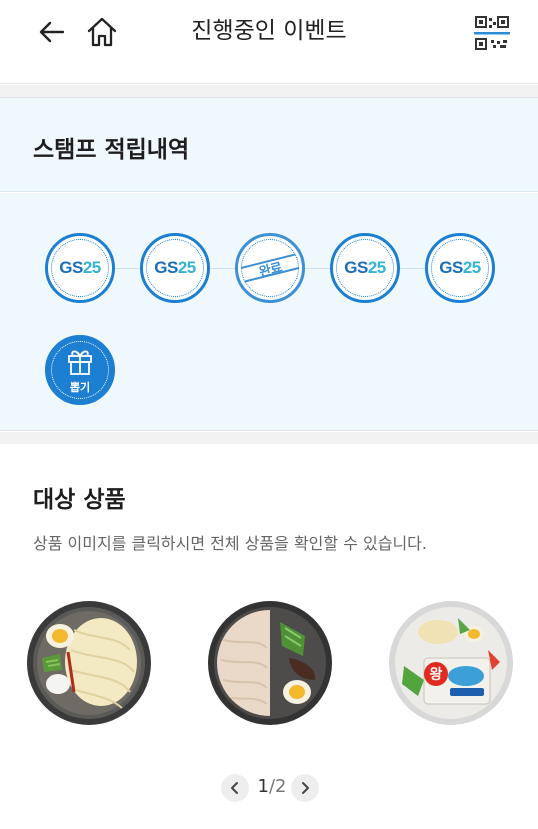  What do you see at coordinates (80, 362) in the screenshot?
I see `gift-box-icon` at bounding box center [80, 362].